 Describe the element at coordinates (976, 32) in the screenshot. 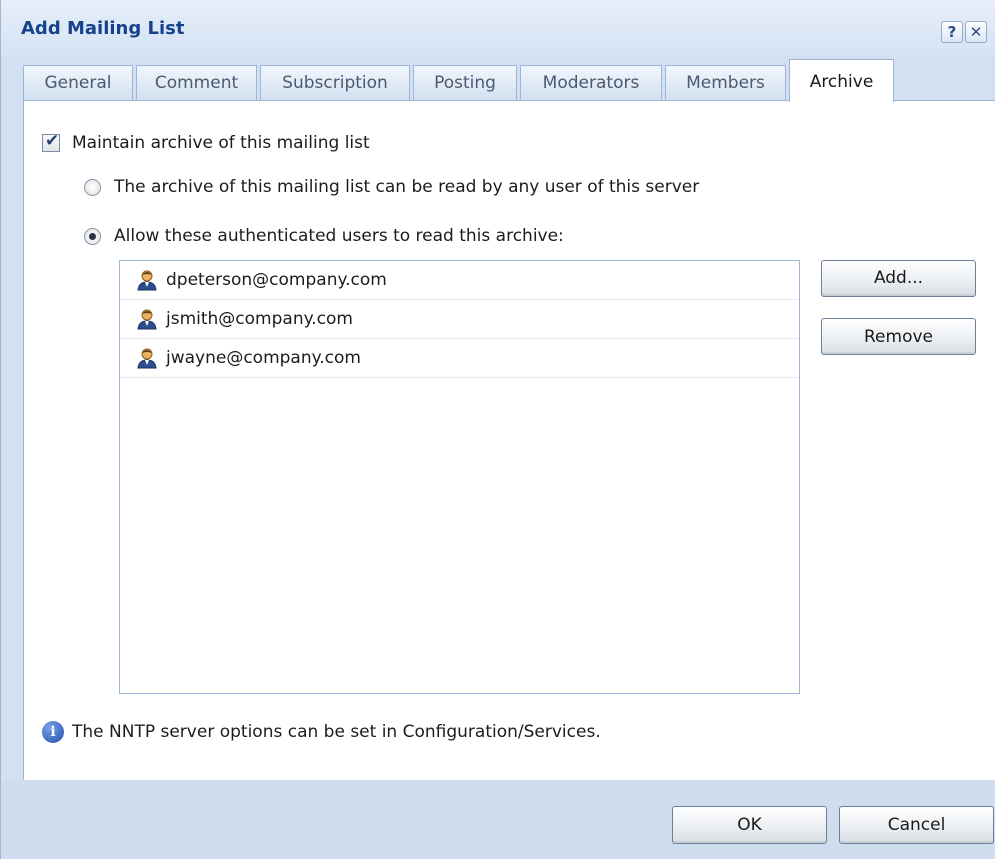

I see `close-icon: ✕` at that location.